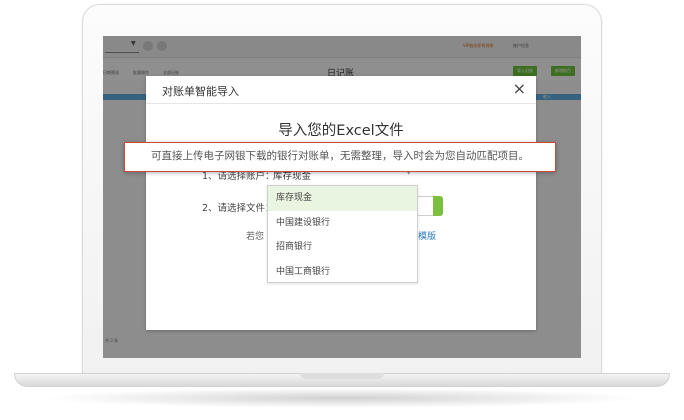 The width and height of the screenshot is (684, 420). What do you see at coordinates (340, 157) in the screenshot?
I see `feature-callout: 可直接上传电子网银下载的银行对账单，无需整理，导入时会为您自动匹配项目。` at bounding box center [340, 157].